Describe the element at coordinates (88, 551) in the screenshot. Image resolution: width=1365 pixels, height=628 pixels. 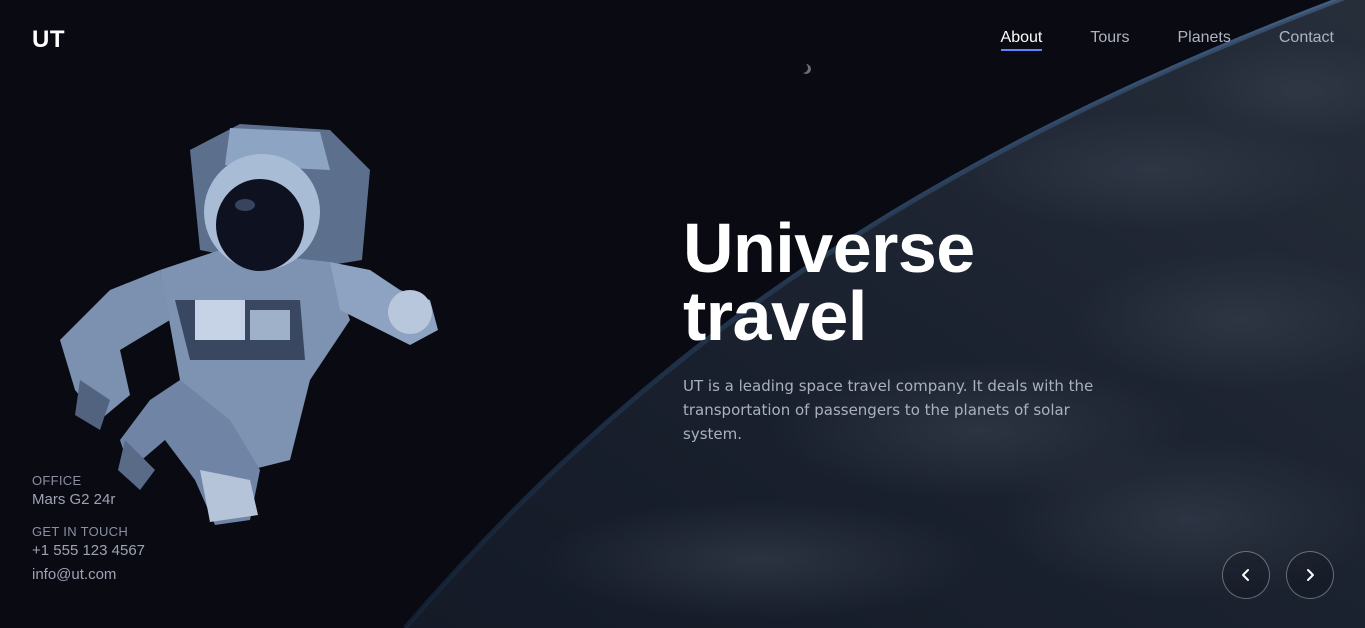
I see `phone-link: +1 555 123 4567` at that location.